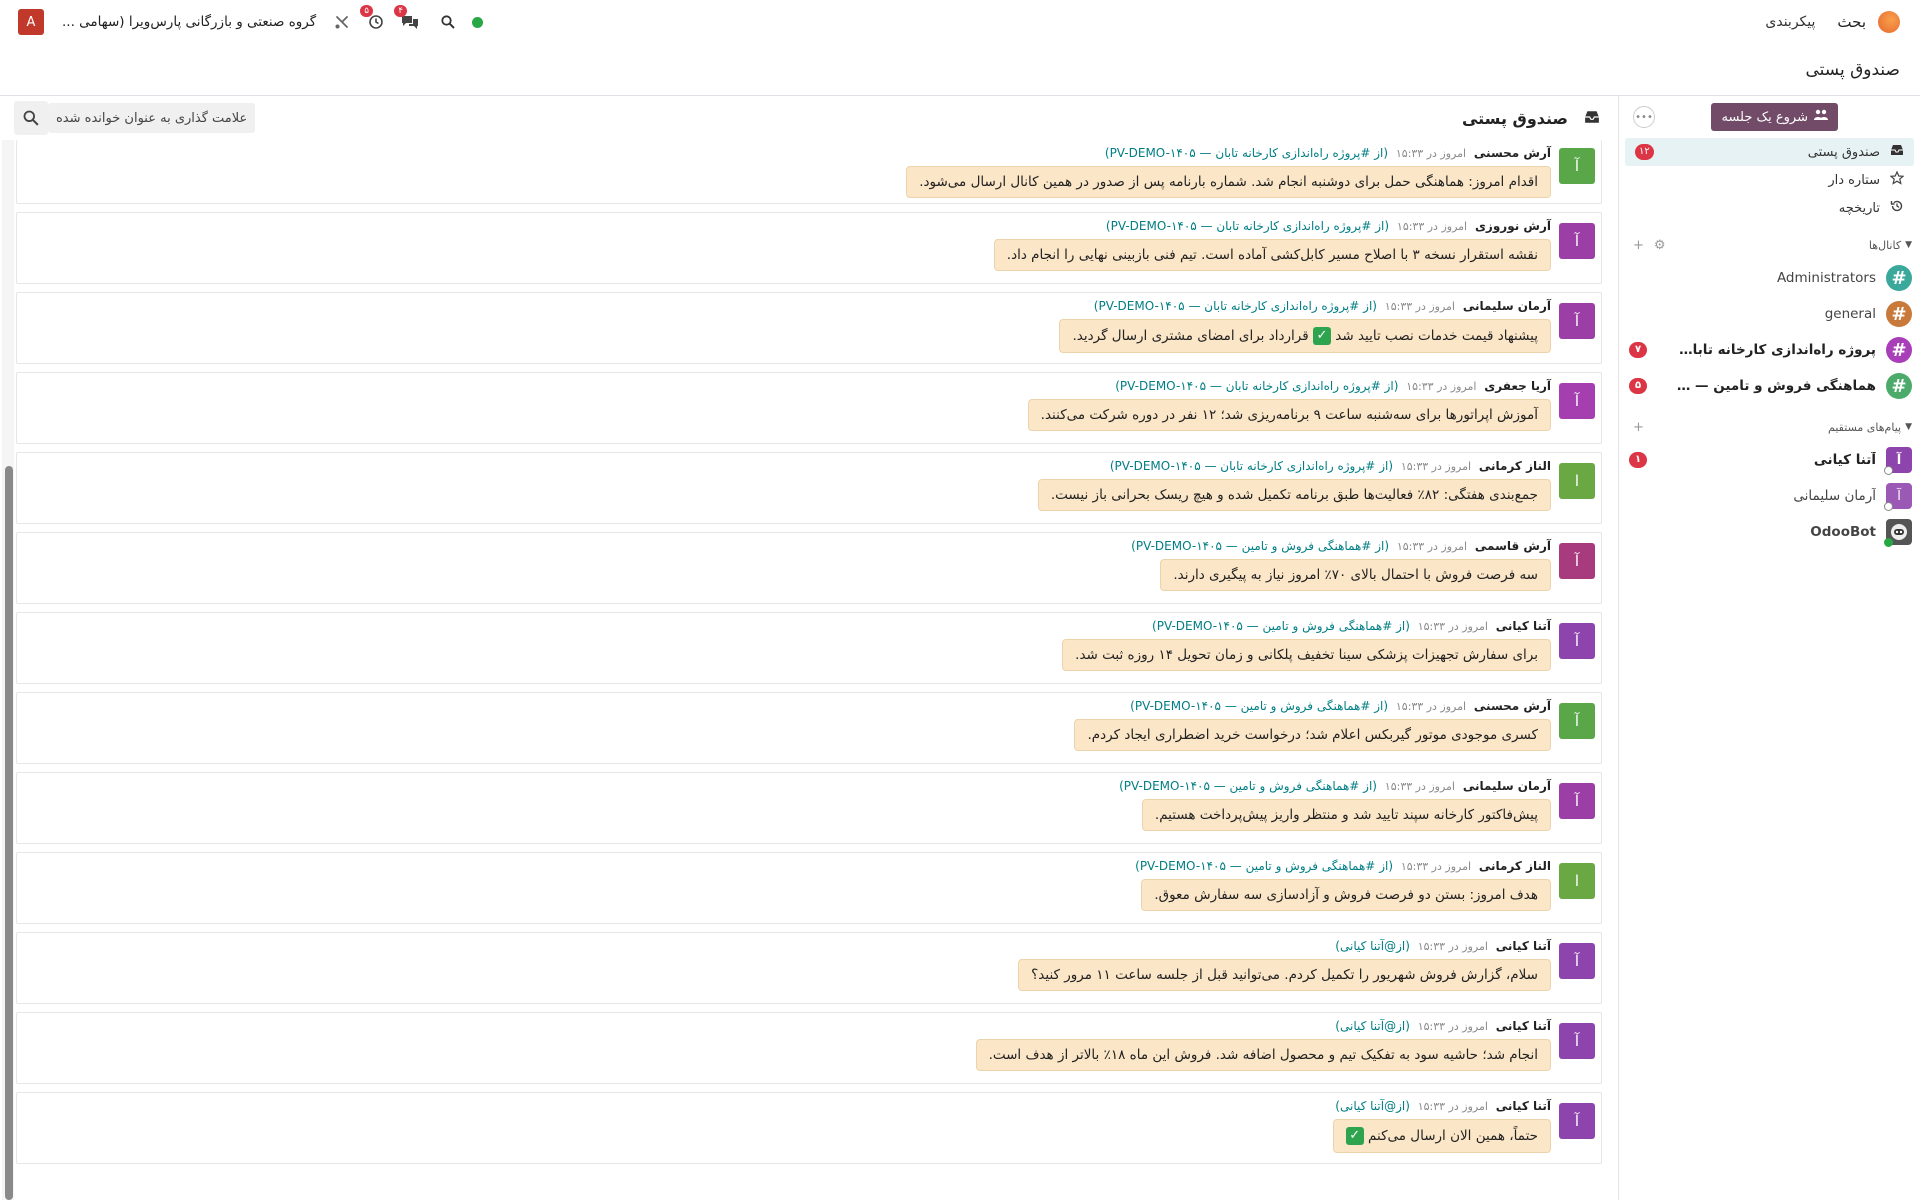 Image resolution: width=1920 pixels, height=1200 pixels. Describe the element at coordinates (1834, 496) in the screenshot. I see `dm-name: آرمان سلیمانی` at that location.